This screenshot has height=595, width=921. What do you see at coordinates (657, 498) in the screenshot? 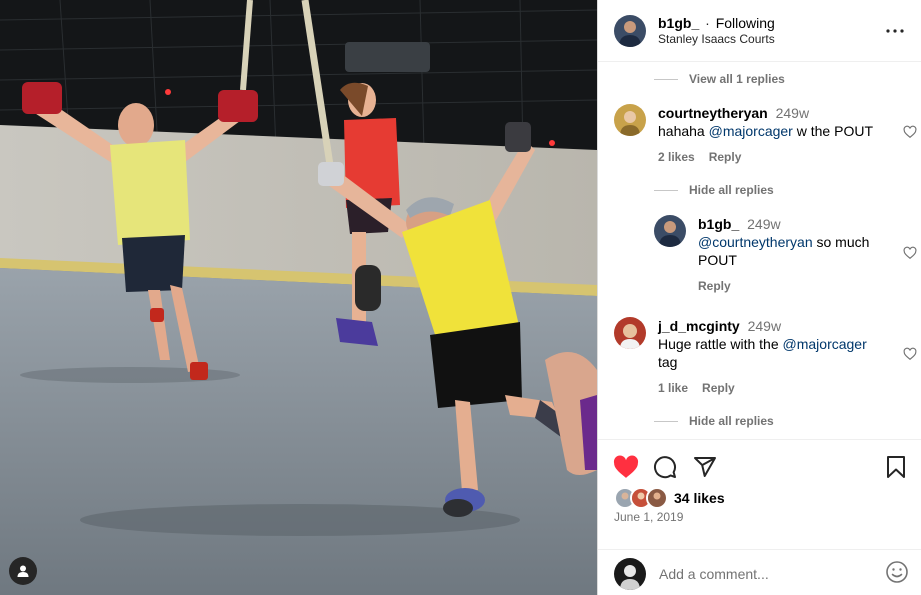
I see `liker-avatar` at bounding box center [657, 498].